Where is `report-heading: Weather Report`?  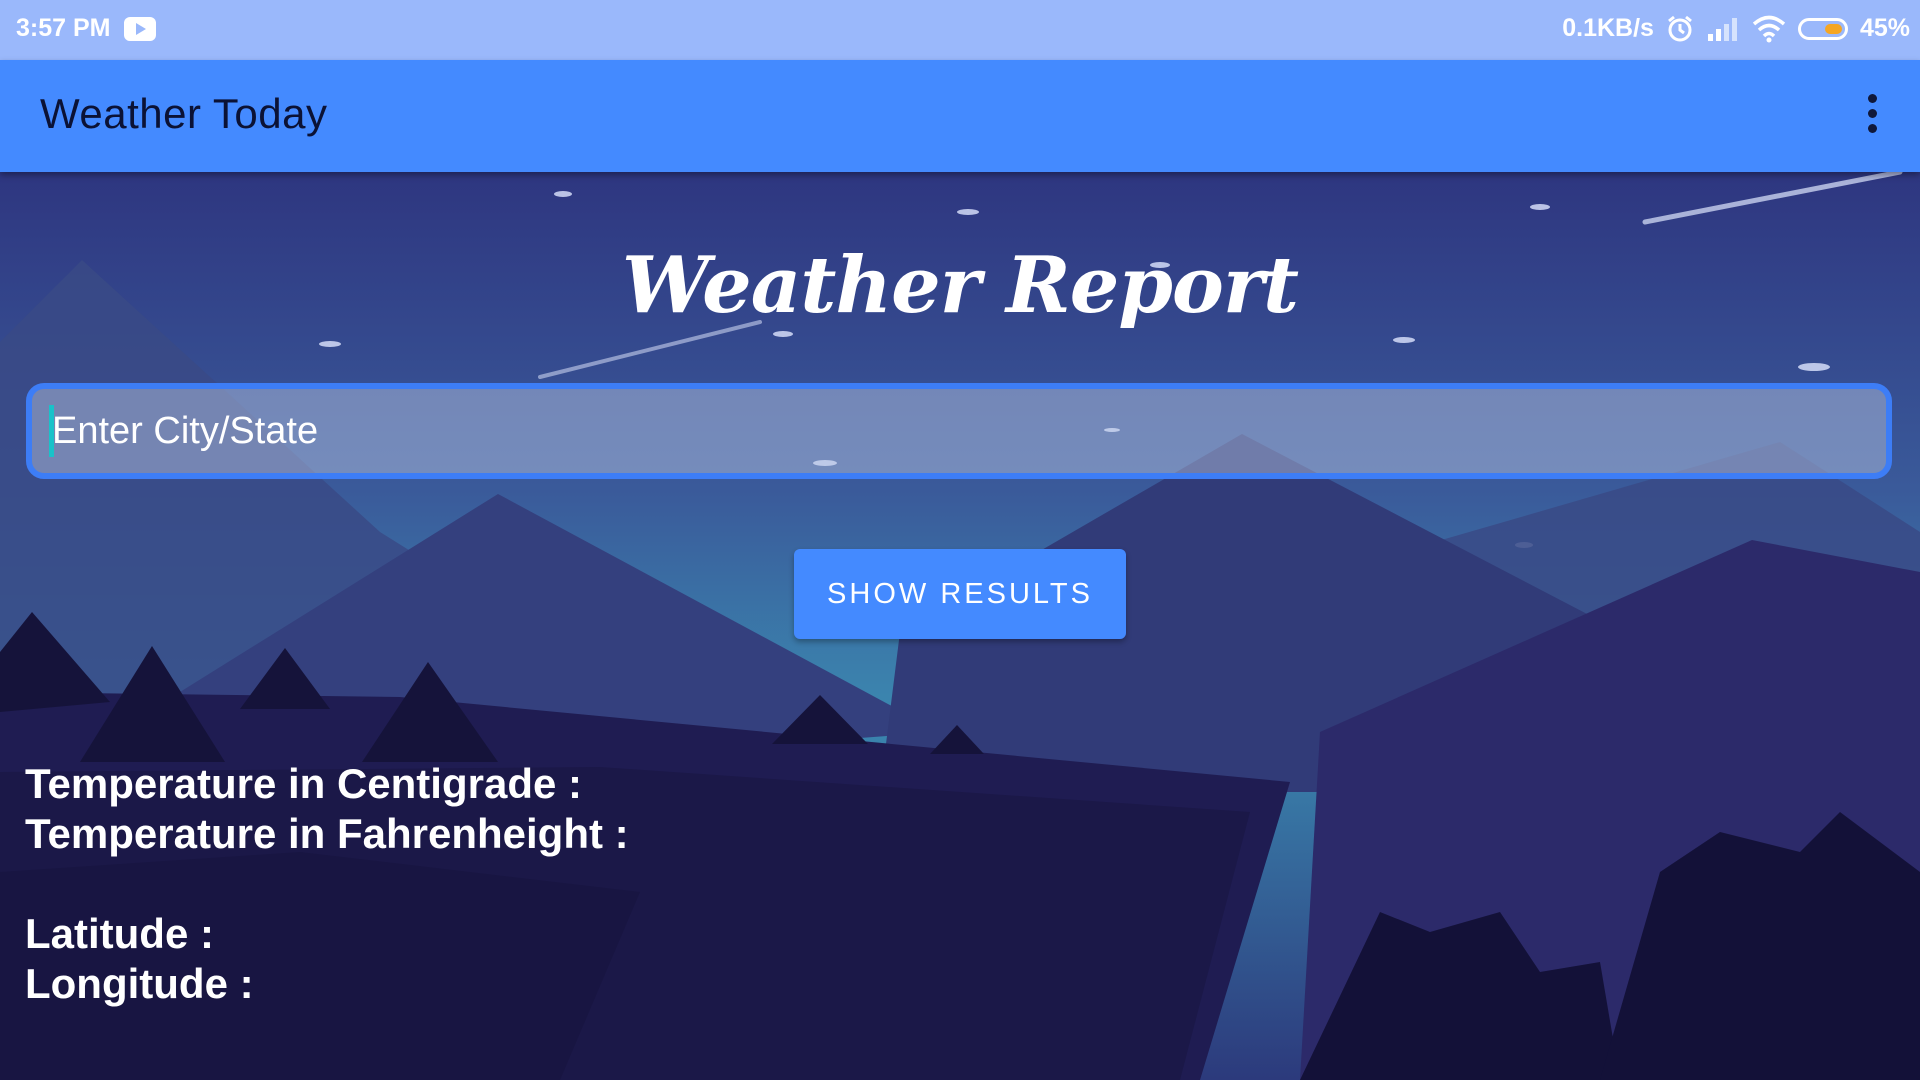
report-heading: Weather Report is located at coordinates (960, 285).